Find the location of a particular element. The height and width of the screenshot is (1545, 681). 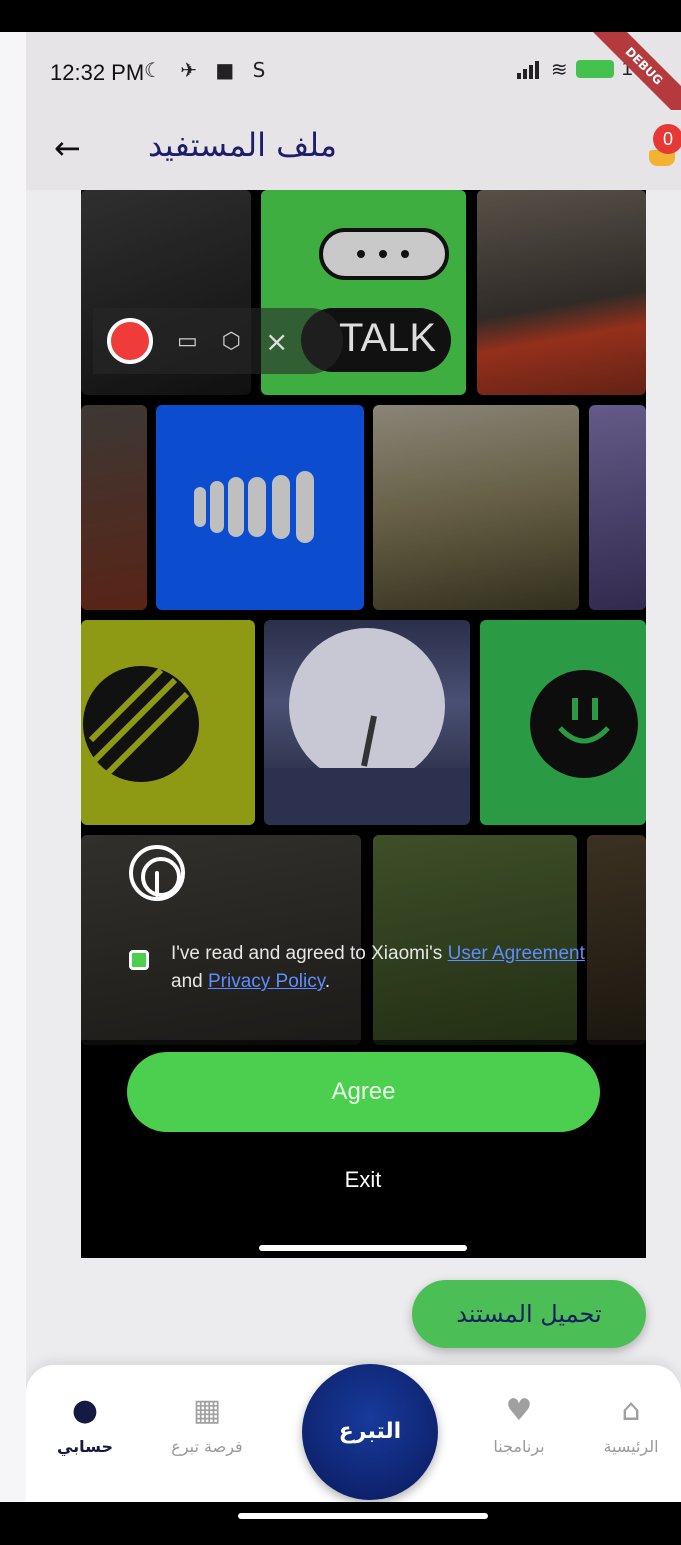

nav-label: برنامجنا is located at coordinates (519, 1446).